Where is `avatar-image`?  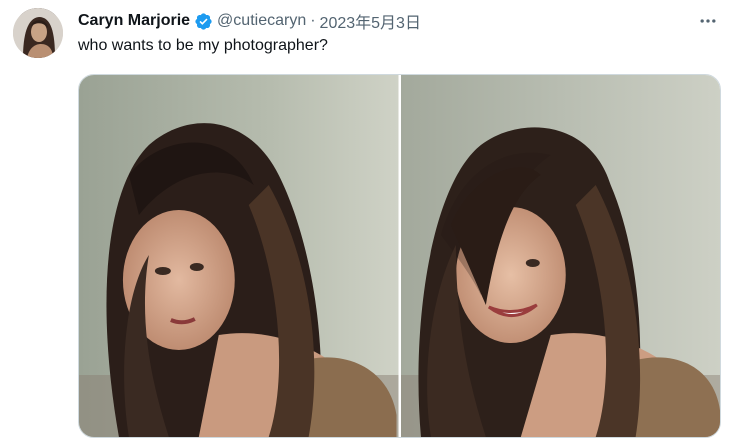 avatar-image is located at coordinates (38, 33).